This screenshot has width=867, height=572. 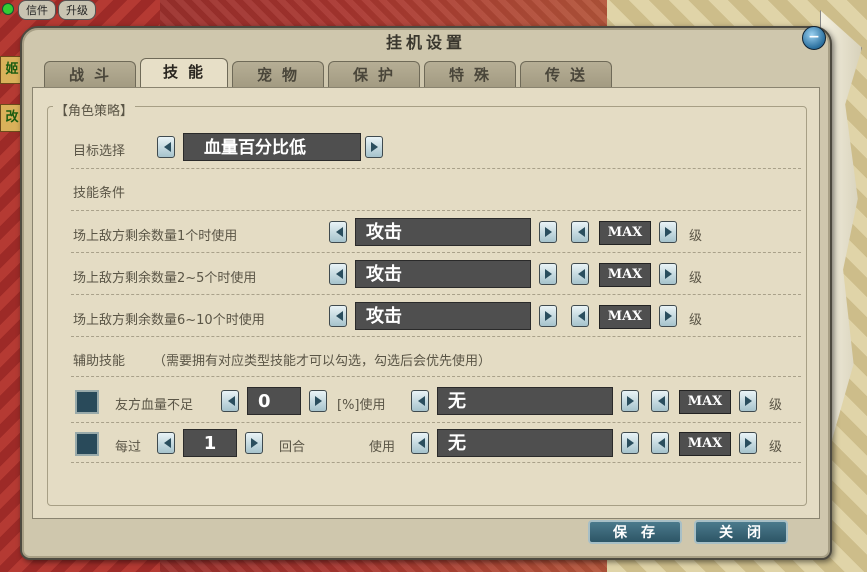 What do you see at coordinates (374, 147) in the screenshot?
I see `target-next-arrow-icon` at bounding box center [374, 147].